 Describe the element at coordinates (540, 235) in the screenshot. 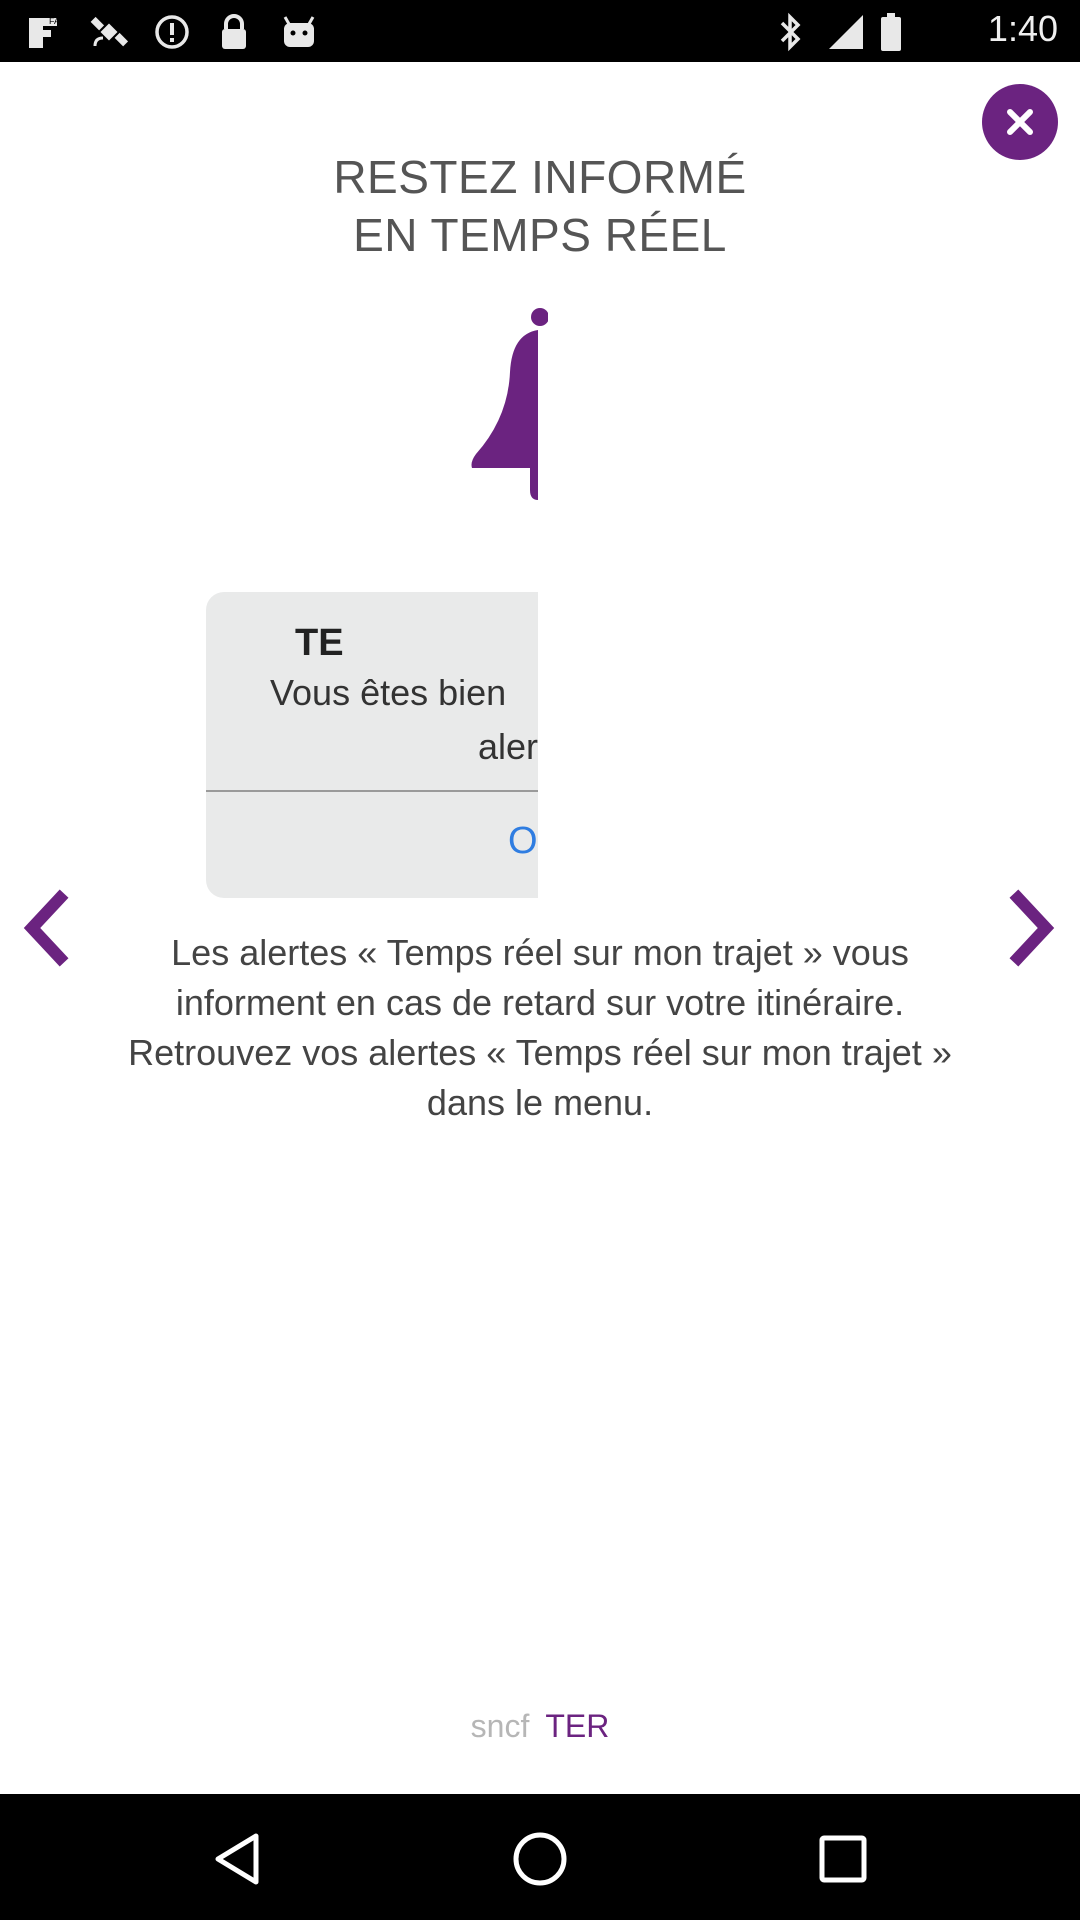

I see `title-line-2: EN TEMPS RÉEL` at that location.